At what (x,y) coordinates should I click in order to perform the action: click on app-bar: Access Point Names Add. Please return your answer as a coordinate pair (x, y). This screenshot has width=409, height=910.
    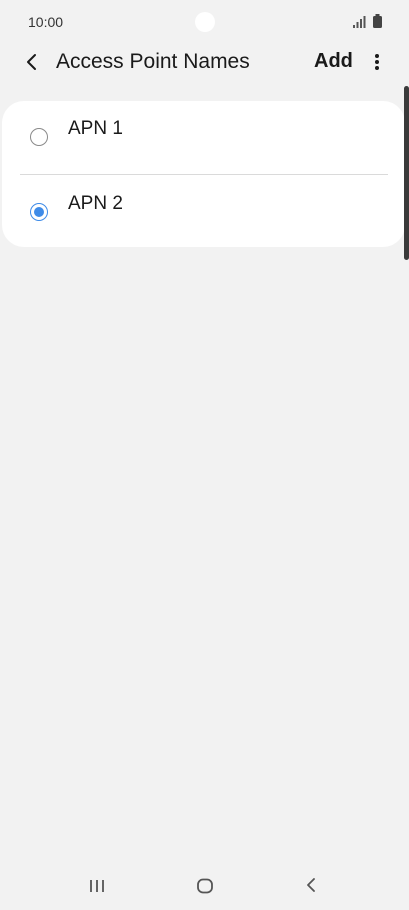
    Looking at the image, I should click on (204, 62).